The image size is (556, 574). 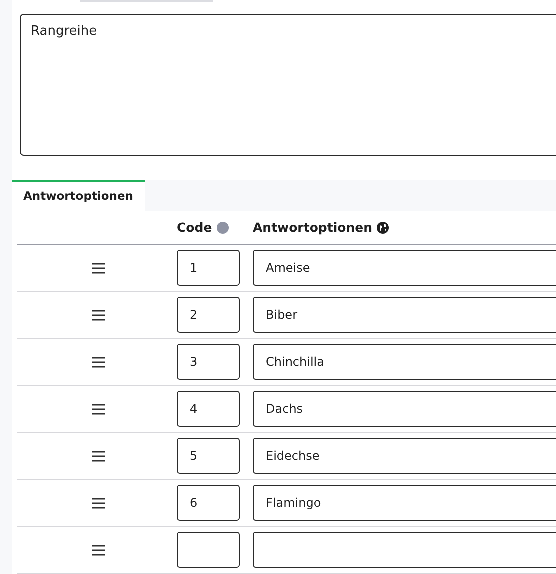 I want to click on globe-icon, so click(x=383, y=228).